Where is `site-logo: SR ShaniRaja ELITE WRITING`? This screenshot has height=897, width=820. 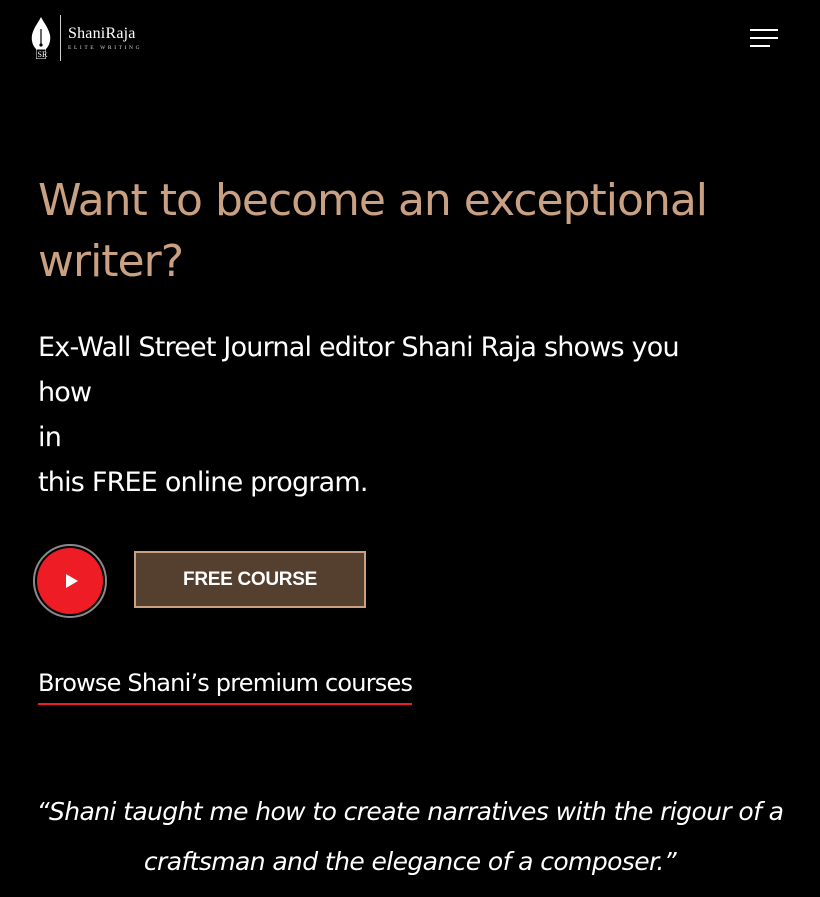
site-logo: SR ShaniRaja ELITE WRITING is located at coordinates (85, 38).